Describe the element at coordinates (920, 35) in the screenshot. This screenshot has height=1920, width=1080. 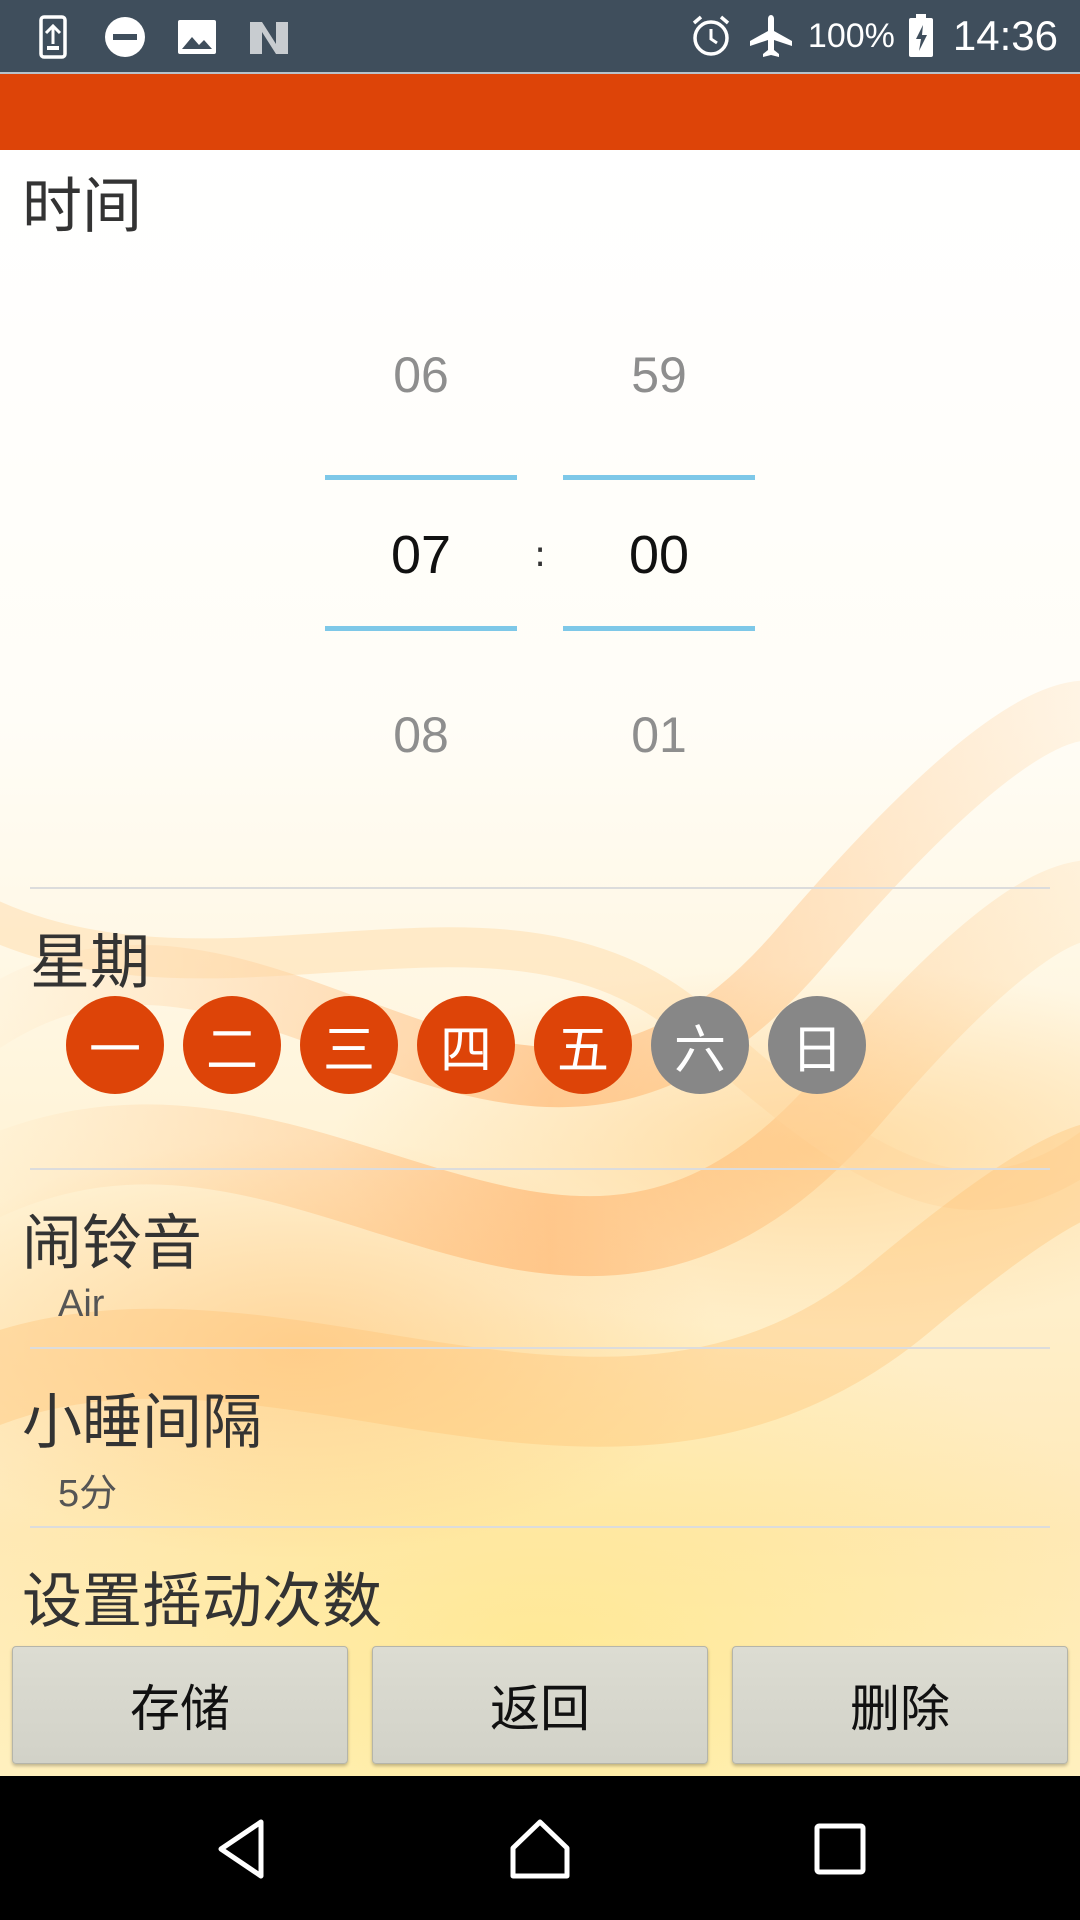
I see `battery-charging-icon` at that location.